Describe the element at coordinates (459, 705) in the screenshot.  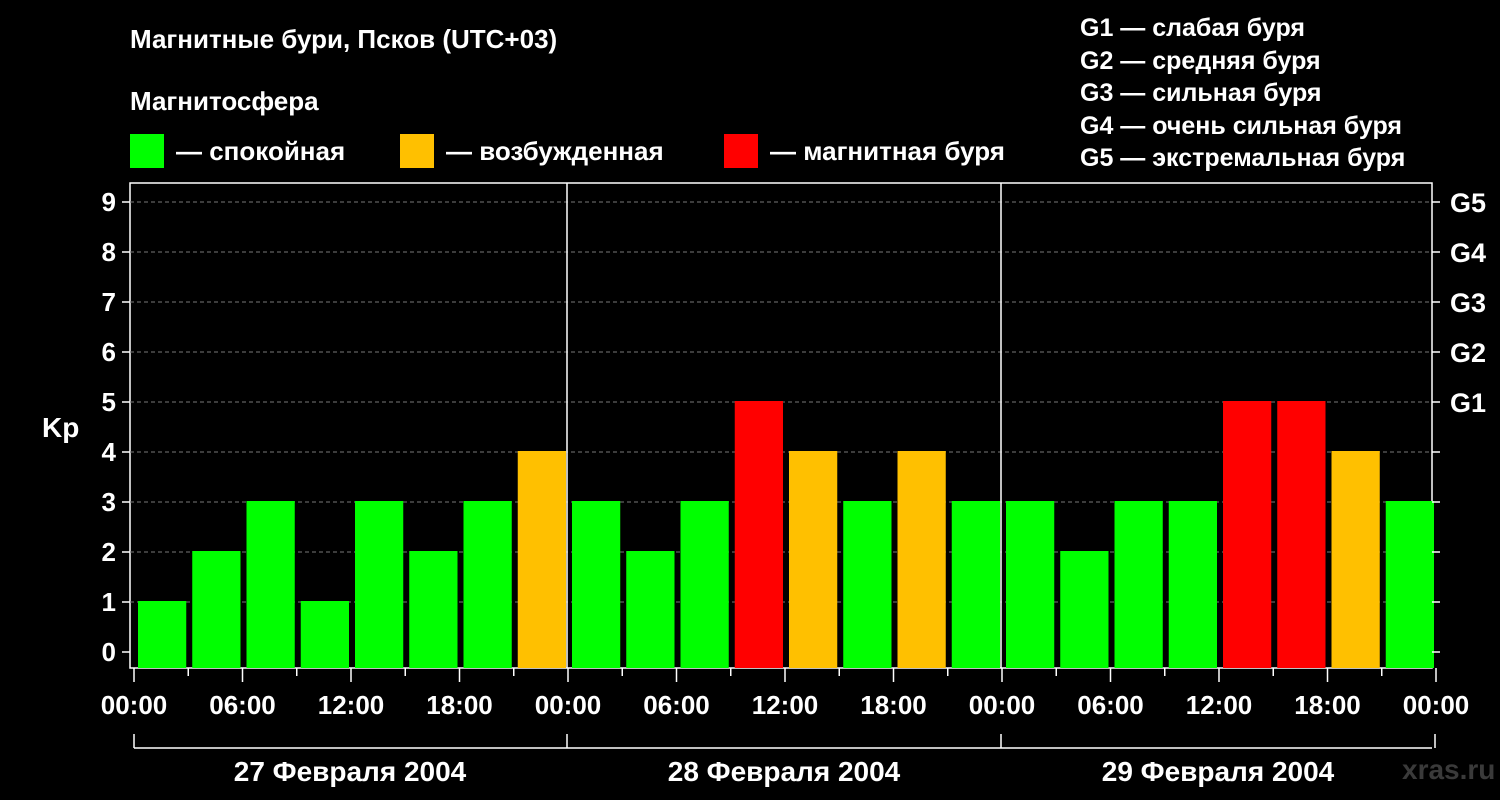
I see `x-tick-label-3: 18:00` at that location.